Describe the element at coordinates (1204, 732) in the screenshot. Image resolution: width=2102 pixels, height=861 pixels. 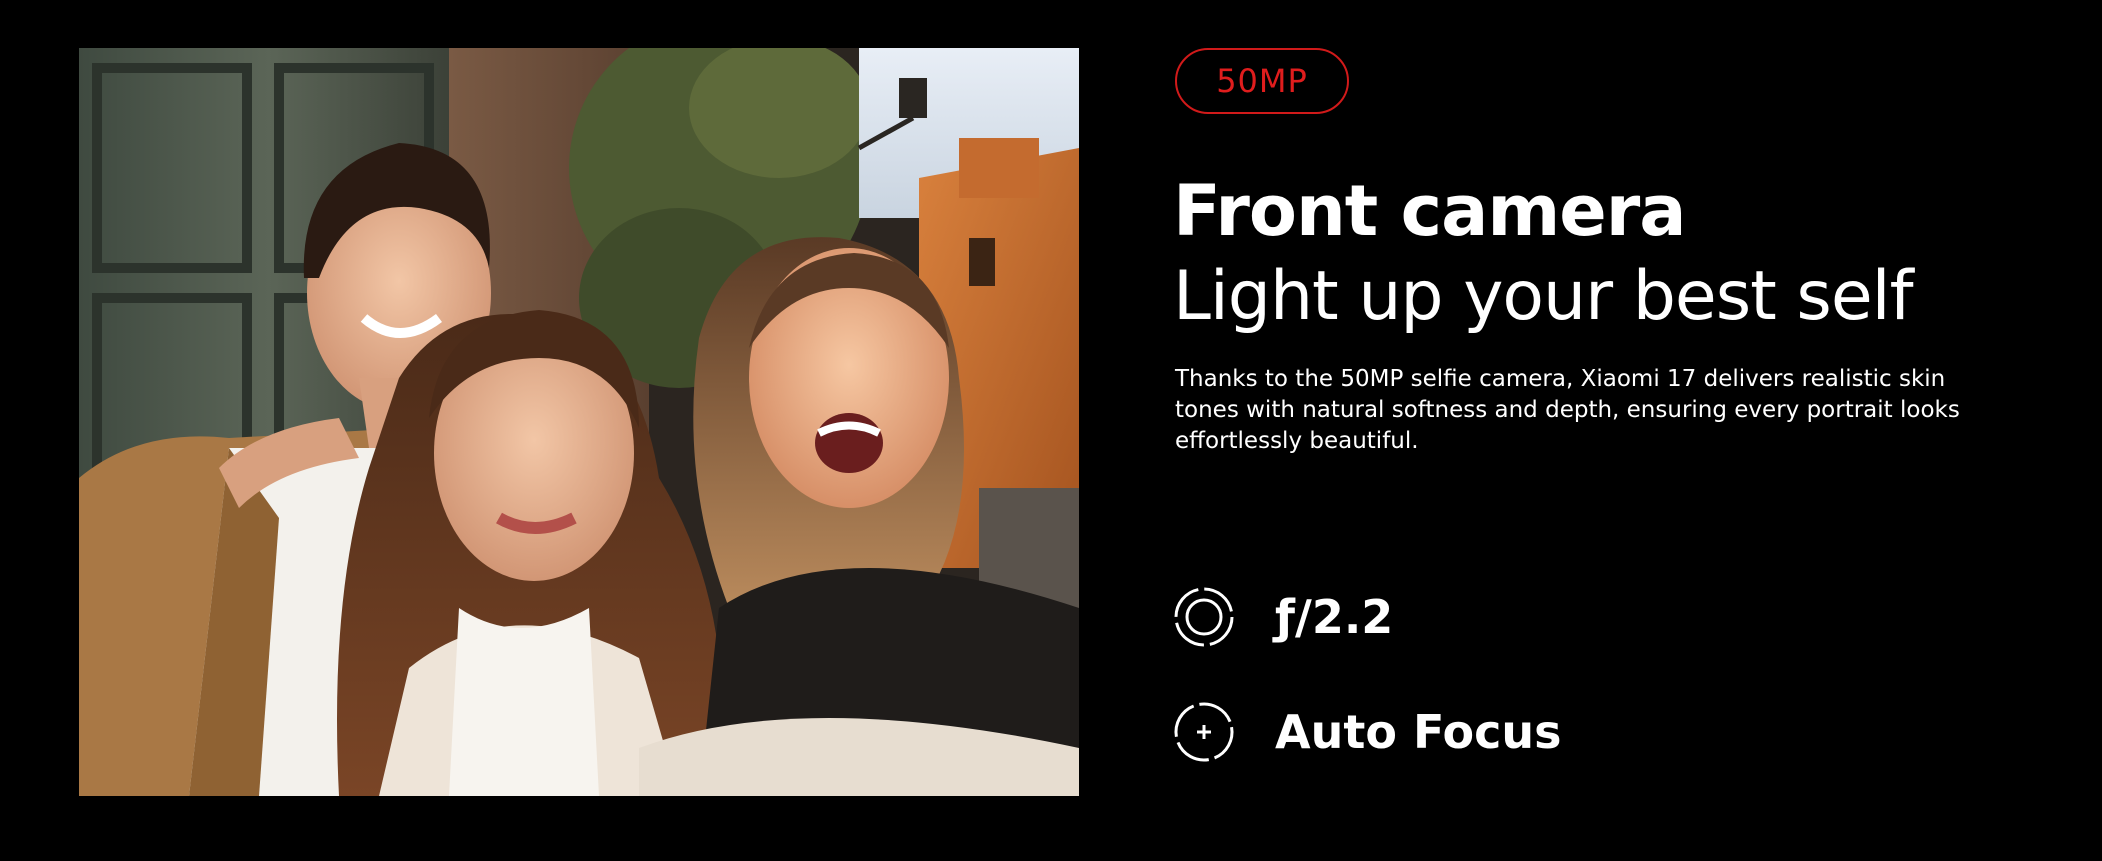
I see `focus-icon` at that location.